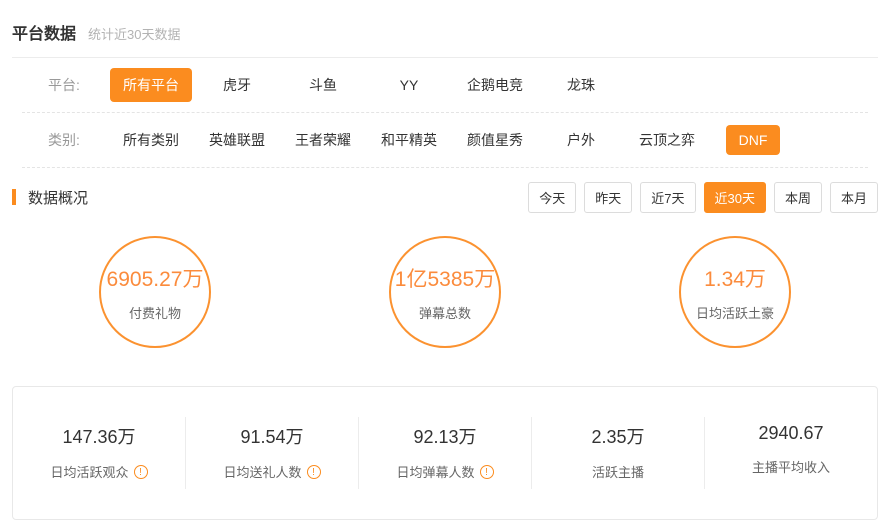  I want to click on filter-item: 户外, so click(581, 140).